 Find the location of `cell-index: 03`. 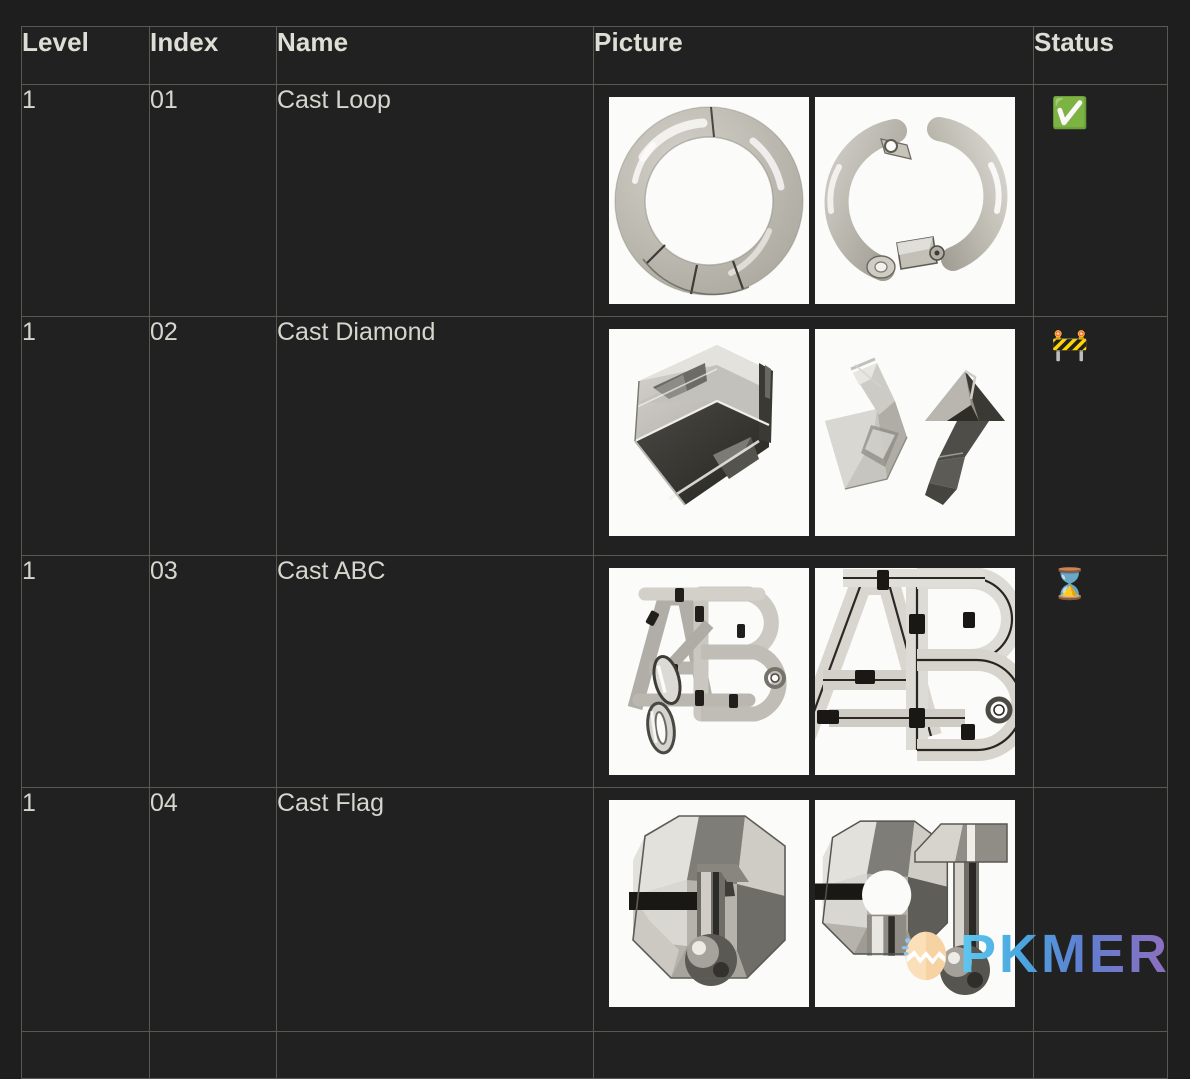

cell-index: 03 is located at coordinates (213, 671).